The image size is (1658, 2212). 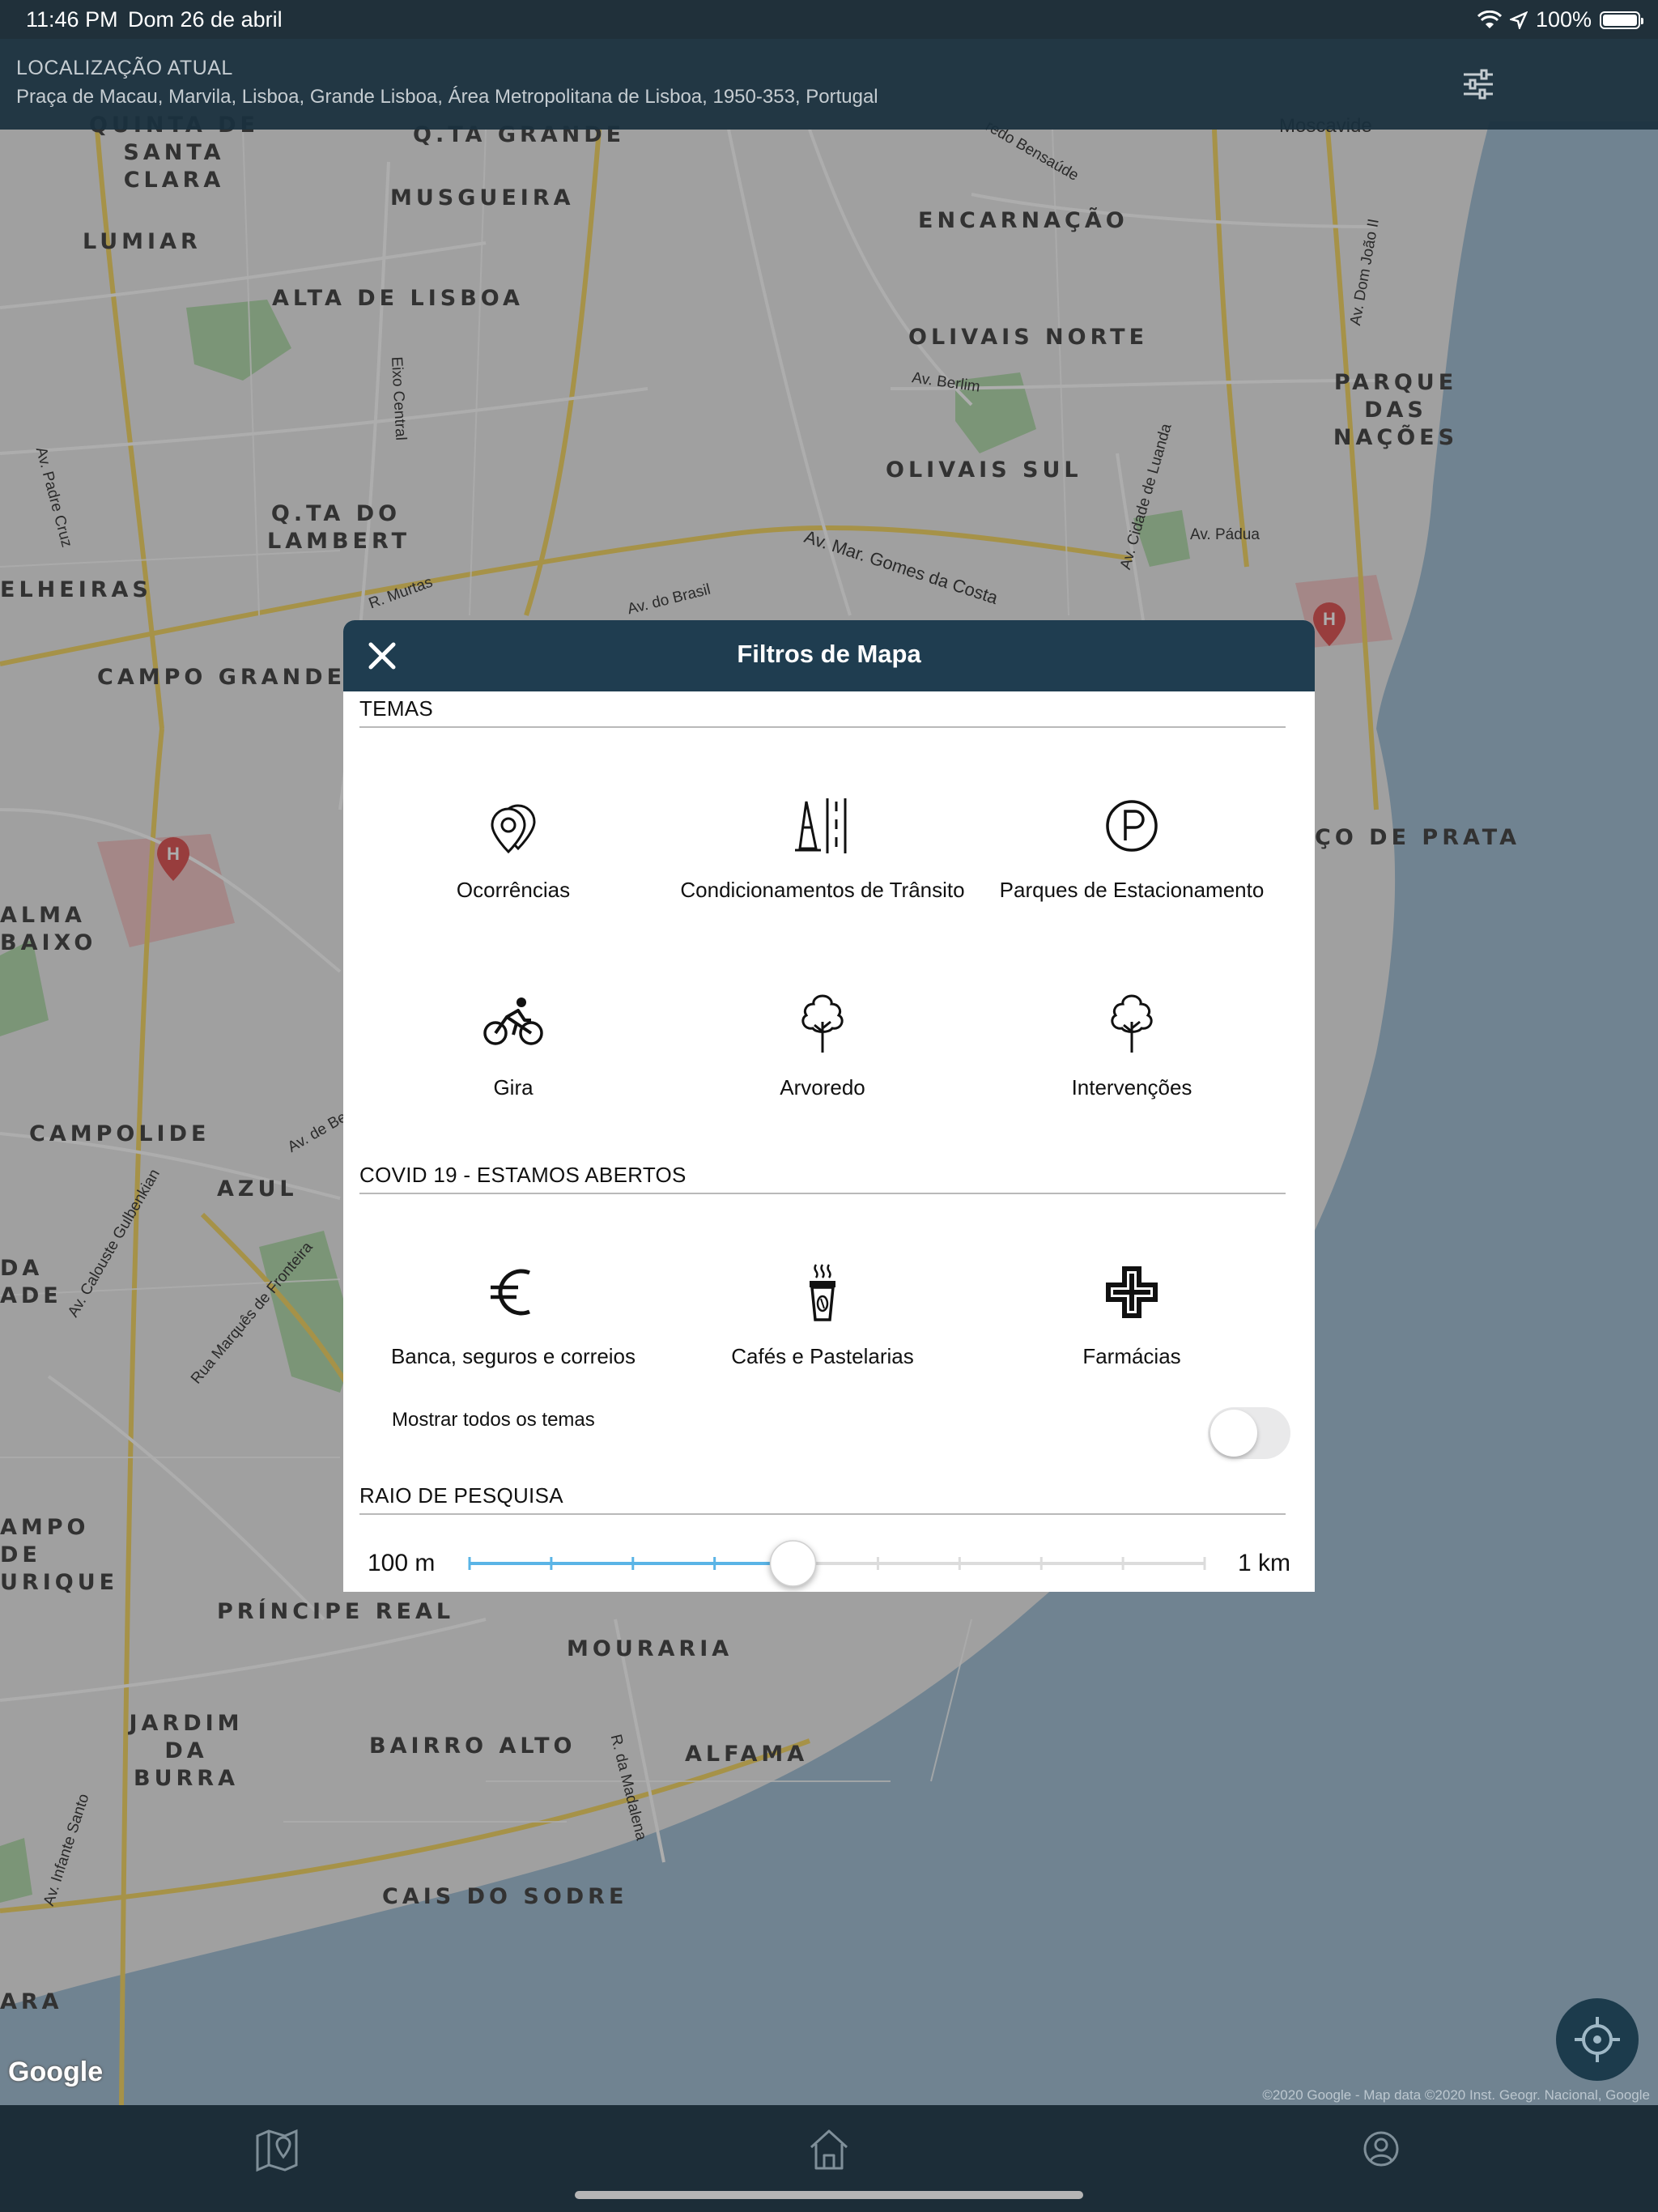 I want to click on slider-thumb, so click(x=793, y=1564).